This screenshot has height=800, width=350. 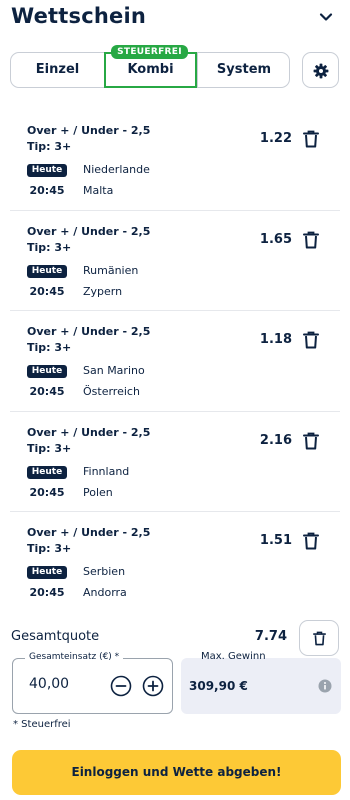 What do you see at coordinates (243, 70) in the screenshot?
I see `tab-system: System` at bounding box center [243, 70].